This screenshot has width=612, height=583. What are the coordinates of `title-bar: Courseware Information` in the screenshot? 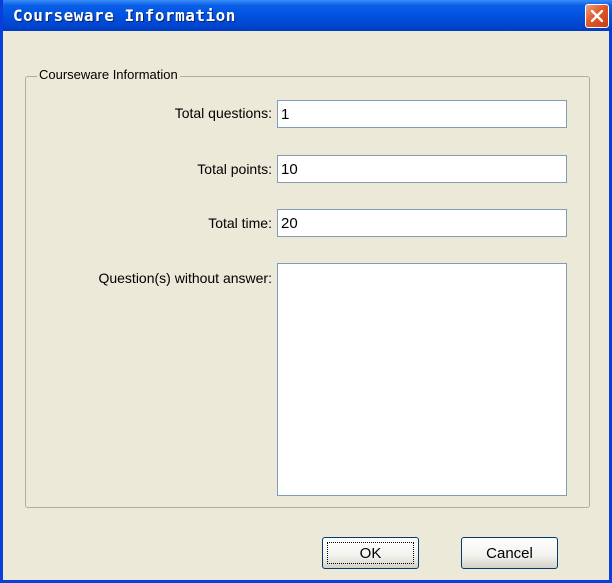 It's located at (307, 15).